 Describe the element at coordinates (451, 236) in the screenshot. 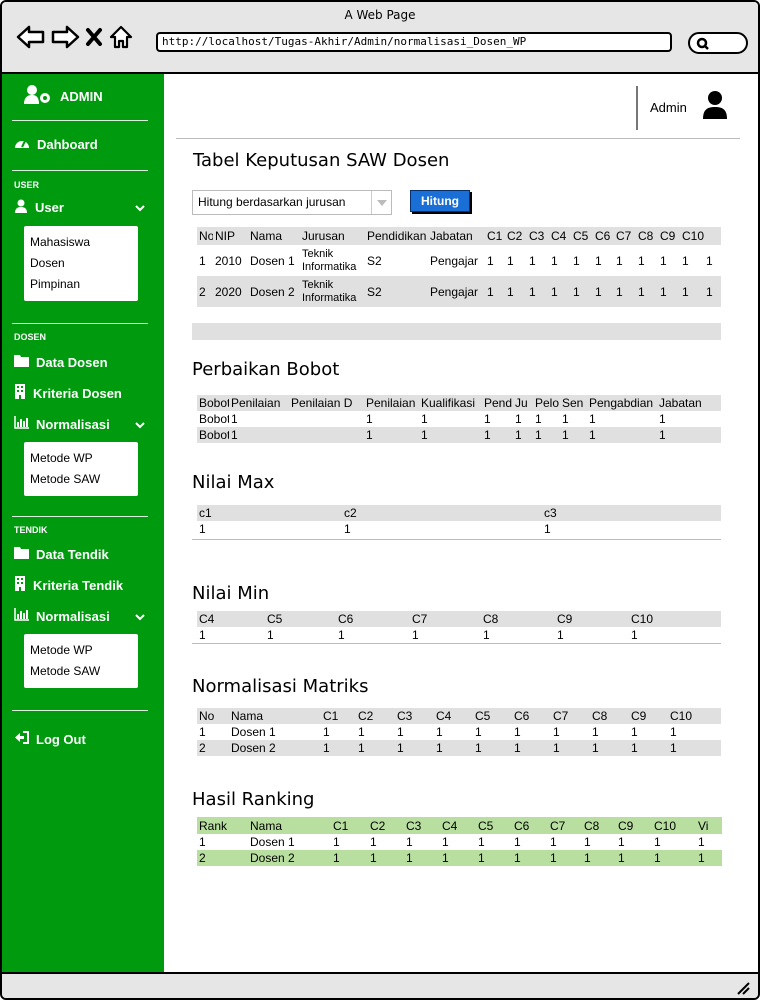

I see `column-header: Jabatan` at that location.